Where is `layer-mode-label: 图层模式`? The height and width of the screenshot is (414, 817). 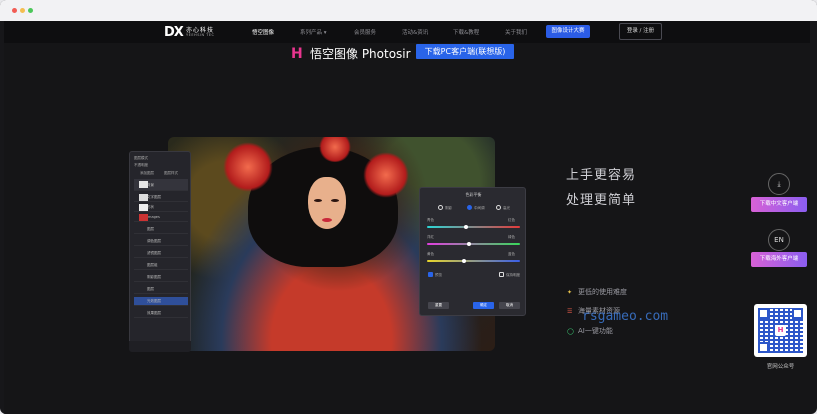 layer-mode-label: 图层模式 is located at coordinates (141, 158).